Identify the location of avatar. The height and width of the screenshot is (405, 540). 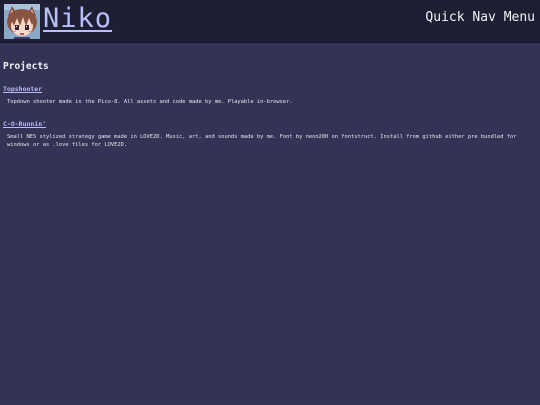
(22, 21).